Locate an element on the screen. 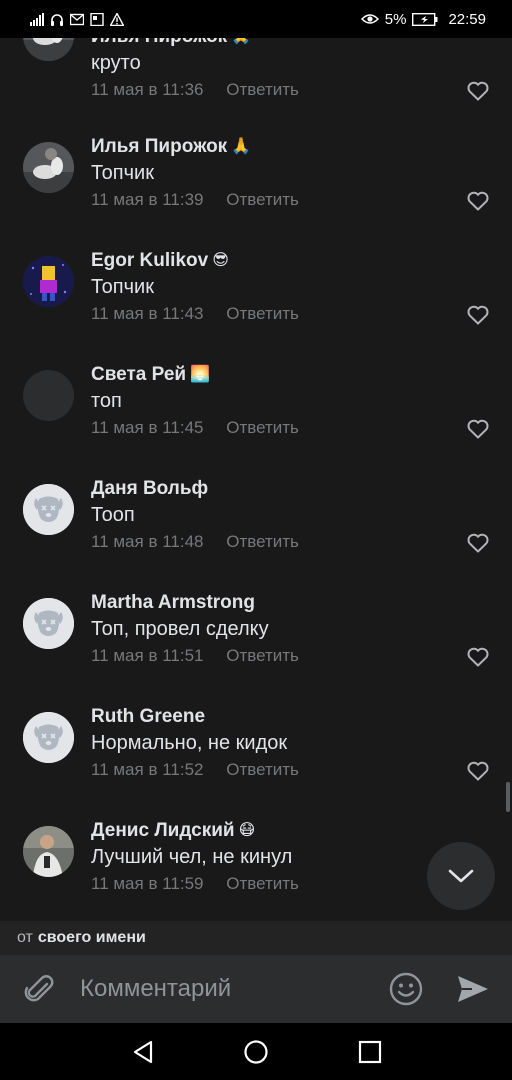 Image resolution: width=512 pixels, height=1080 pixels. battery-percent: 5% is located at coordinates (395, 19).